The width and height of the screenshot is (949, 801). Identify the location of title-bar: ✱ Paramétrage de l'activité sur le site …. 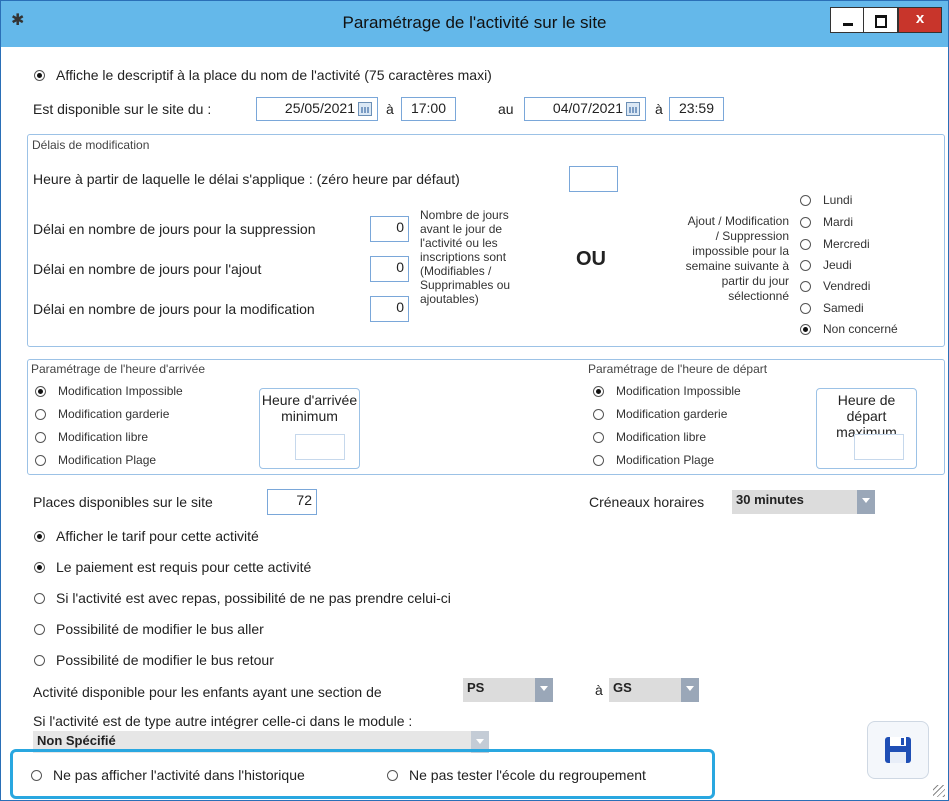
(474, 24).